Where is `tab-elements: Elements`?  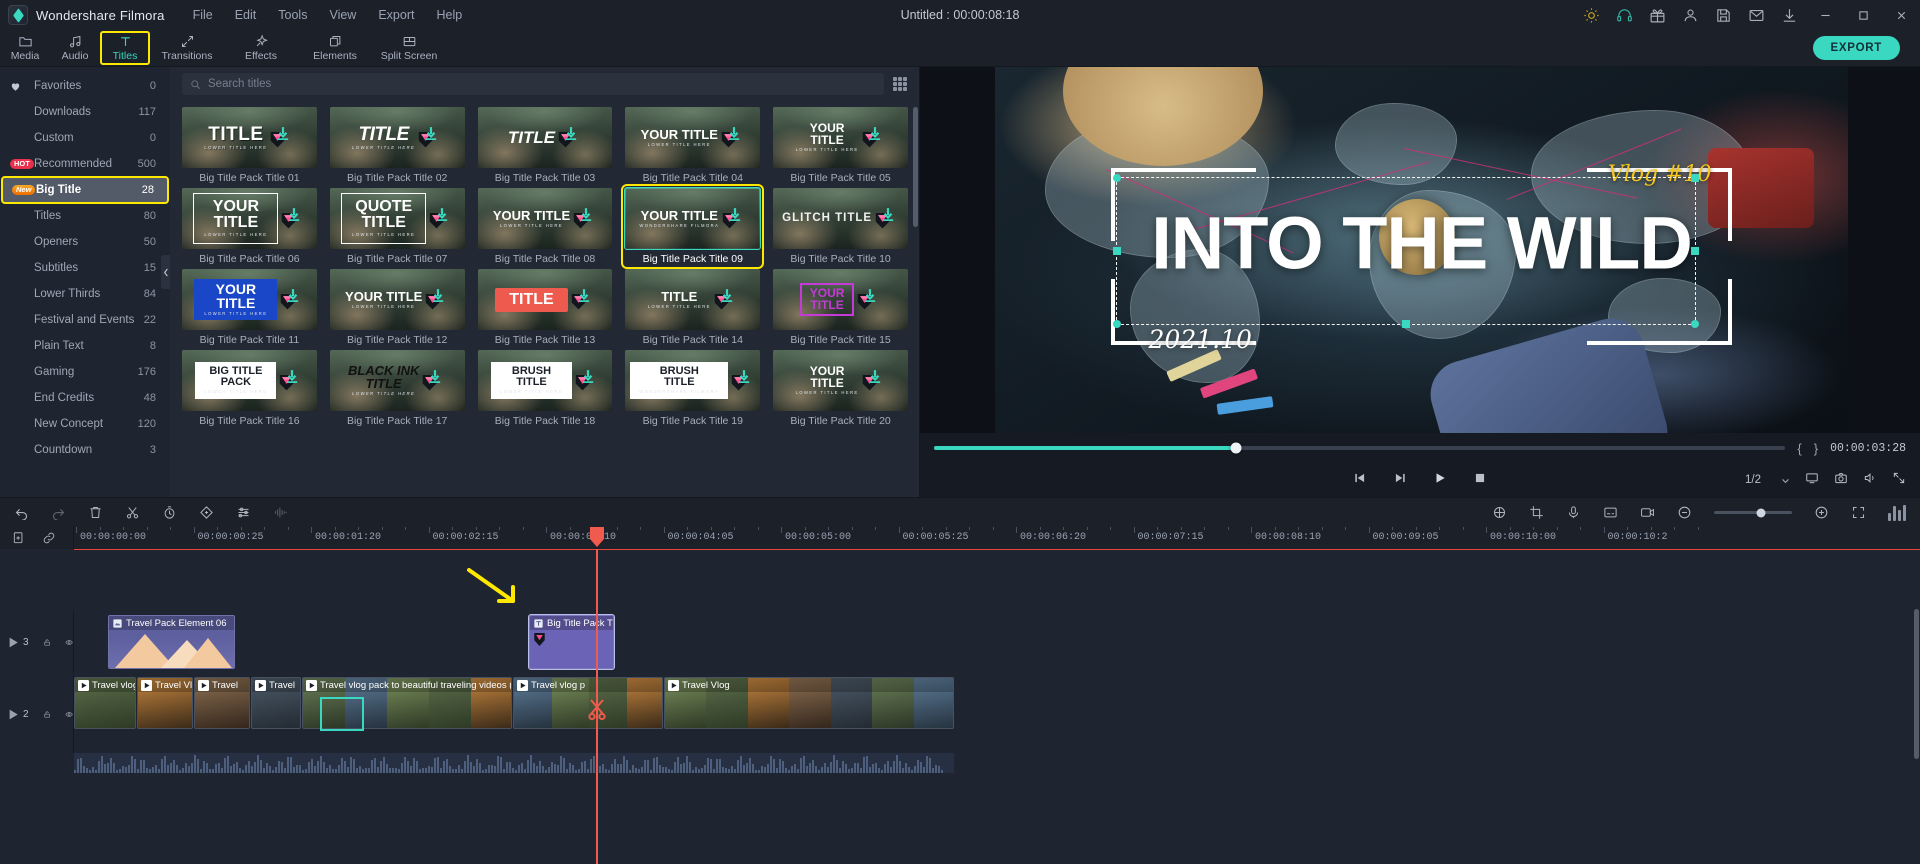
tab-elements: Elements is located at coordinates (335, 48).